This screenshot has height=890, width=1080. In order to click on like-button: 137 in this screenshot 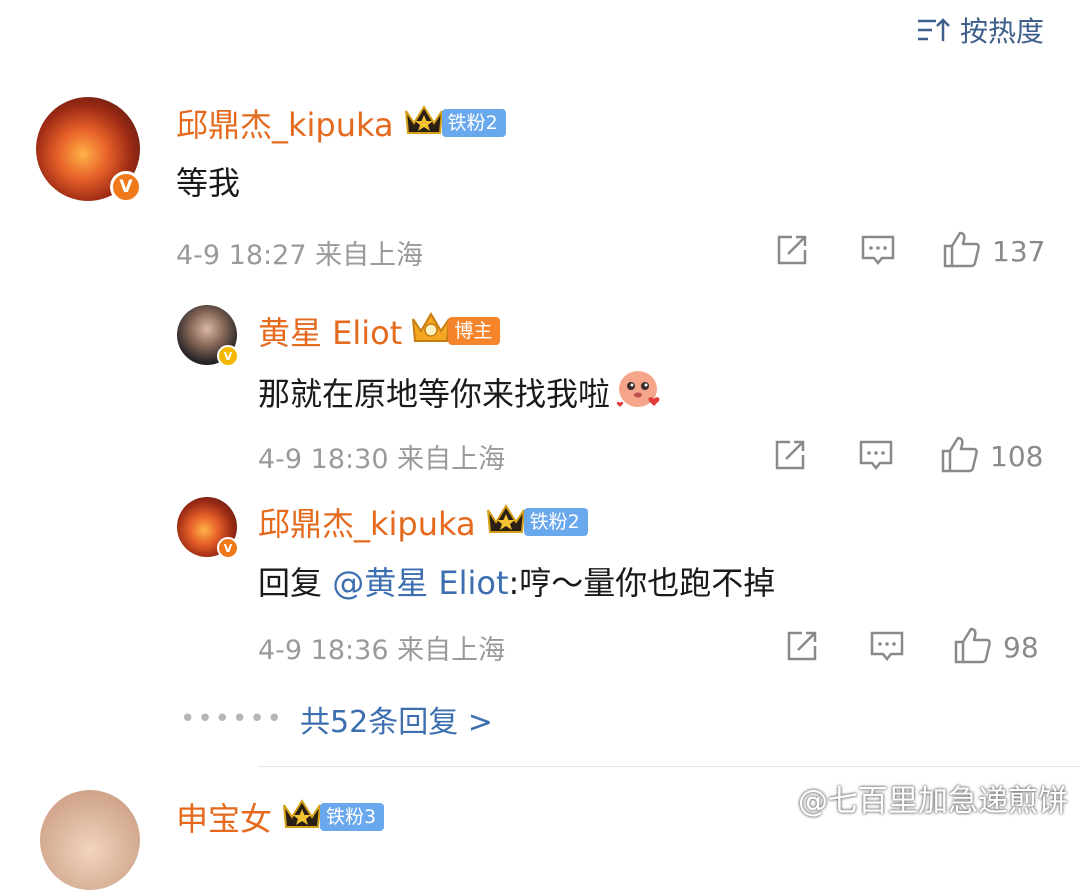, I will do `click(993, 251)`.